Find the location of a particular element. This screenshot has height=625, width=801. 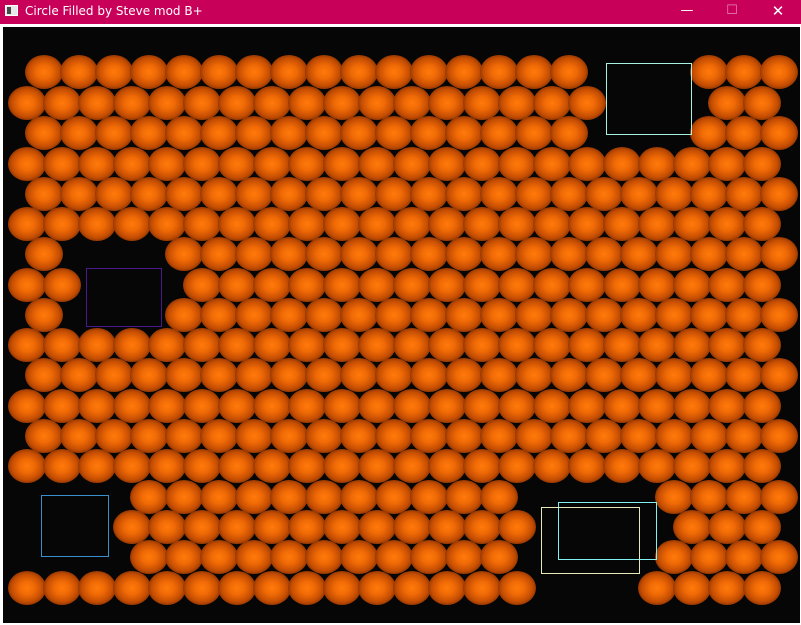

app-window-icon is located at coordinates (11, 10).